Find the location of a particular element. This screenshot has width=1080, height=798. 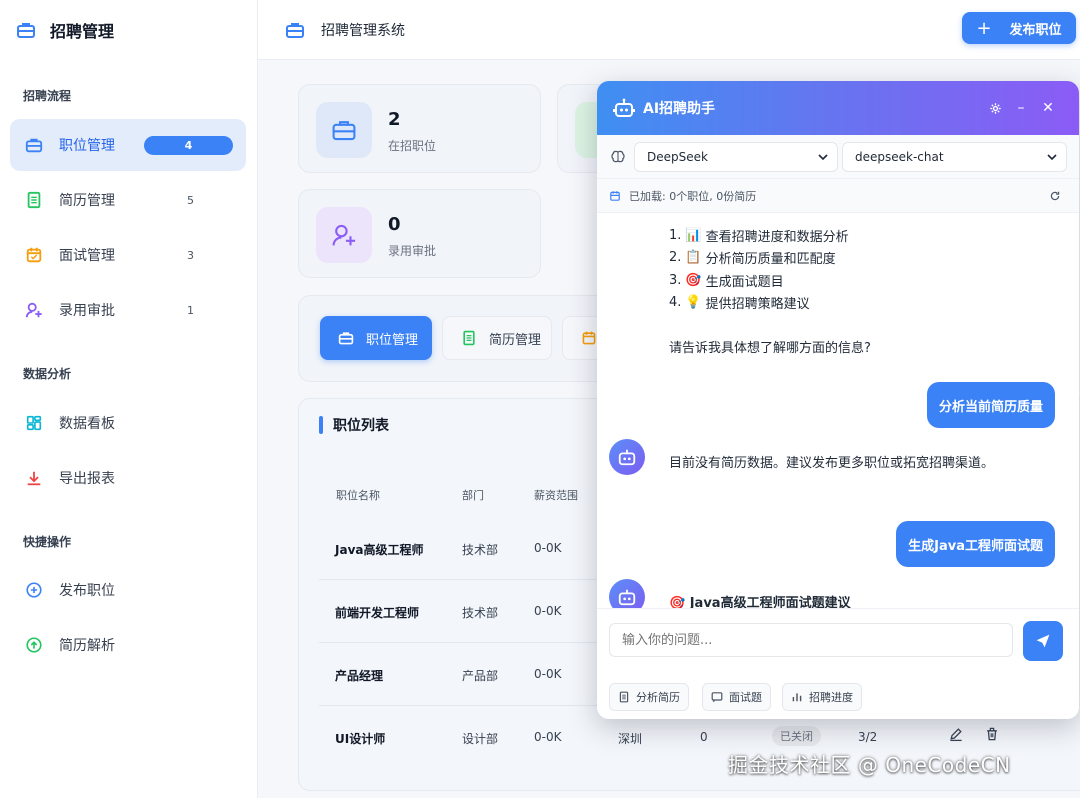

settings-icon is located at coordinates (995, 108).